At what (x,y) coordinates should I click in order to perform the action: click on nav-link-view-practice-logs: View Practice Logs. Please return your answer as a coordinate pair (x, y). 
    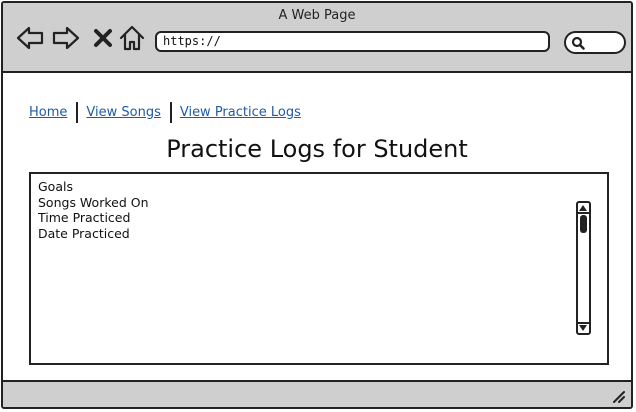
    Looking at the image, I should click on (240, 112).